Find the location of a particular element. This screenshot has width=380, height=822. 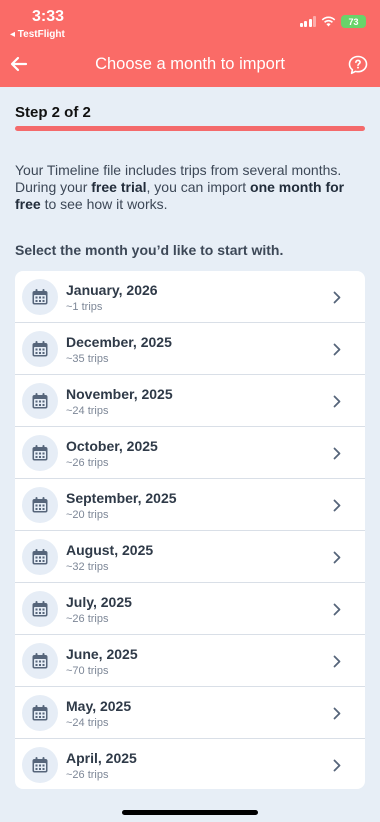

battery-icon: 73 is located at coordinates (353, 21).